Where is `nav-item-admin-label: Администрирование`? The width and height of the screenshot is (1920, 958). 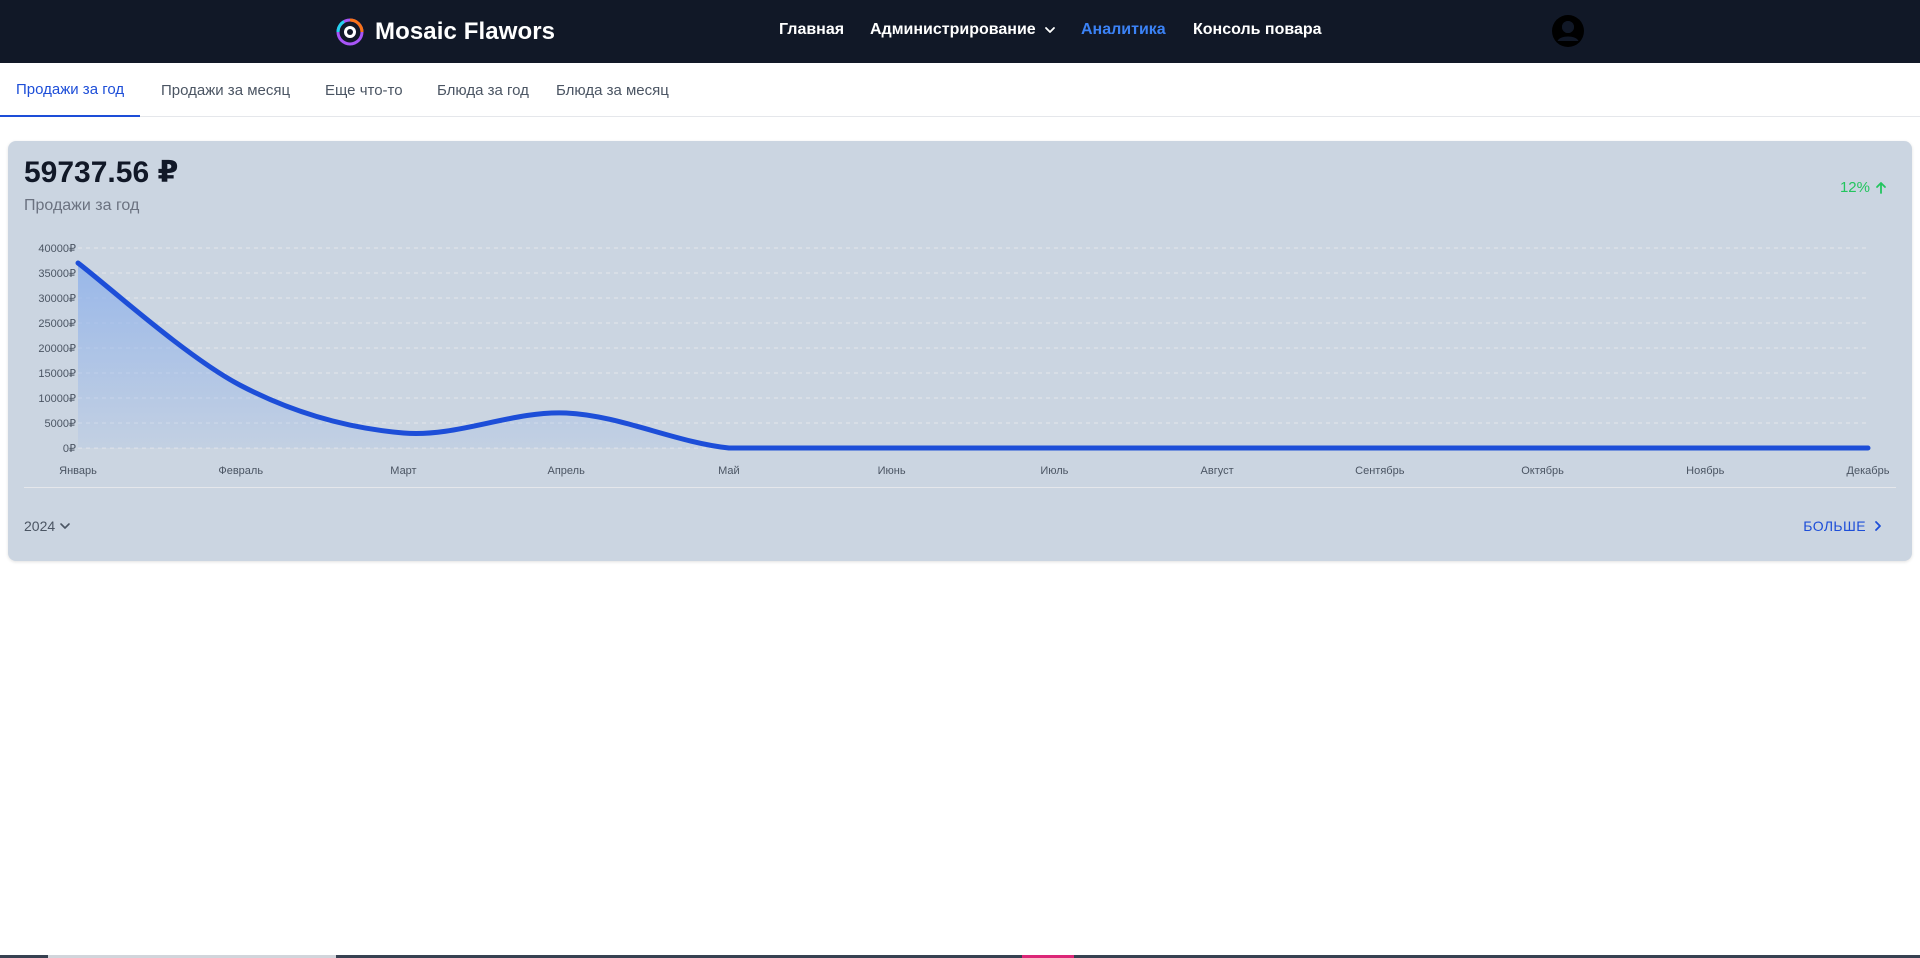
nav-item-admin-label: Администрирование is located at coordinates (953, 29).